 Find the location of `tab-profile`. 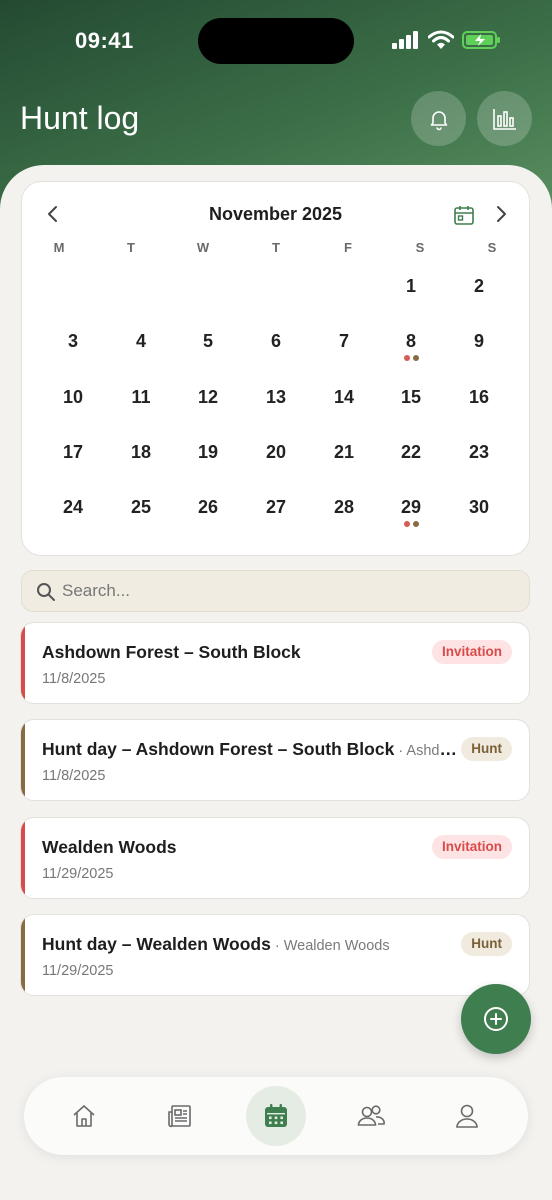

tab-profile is located at coordinates (467, 1116).